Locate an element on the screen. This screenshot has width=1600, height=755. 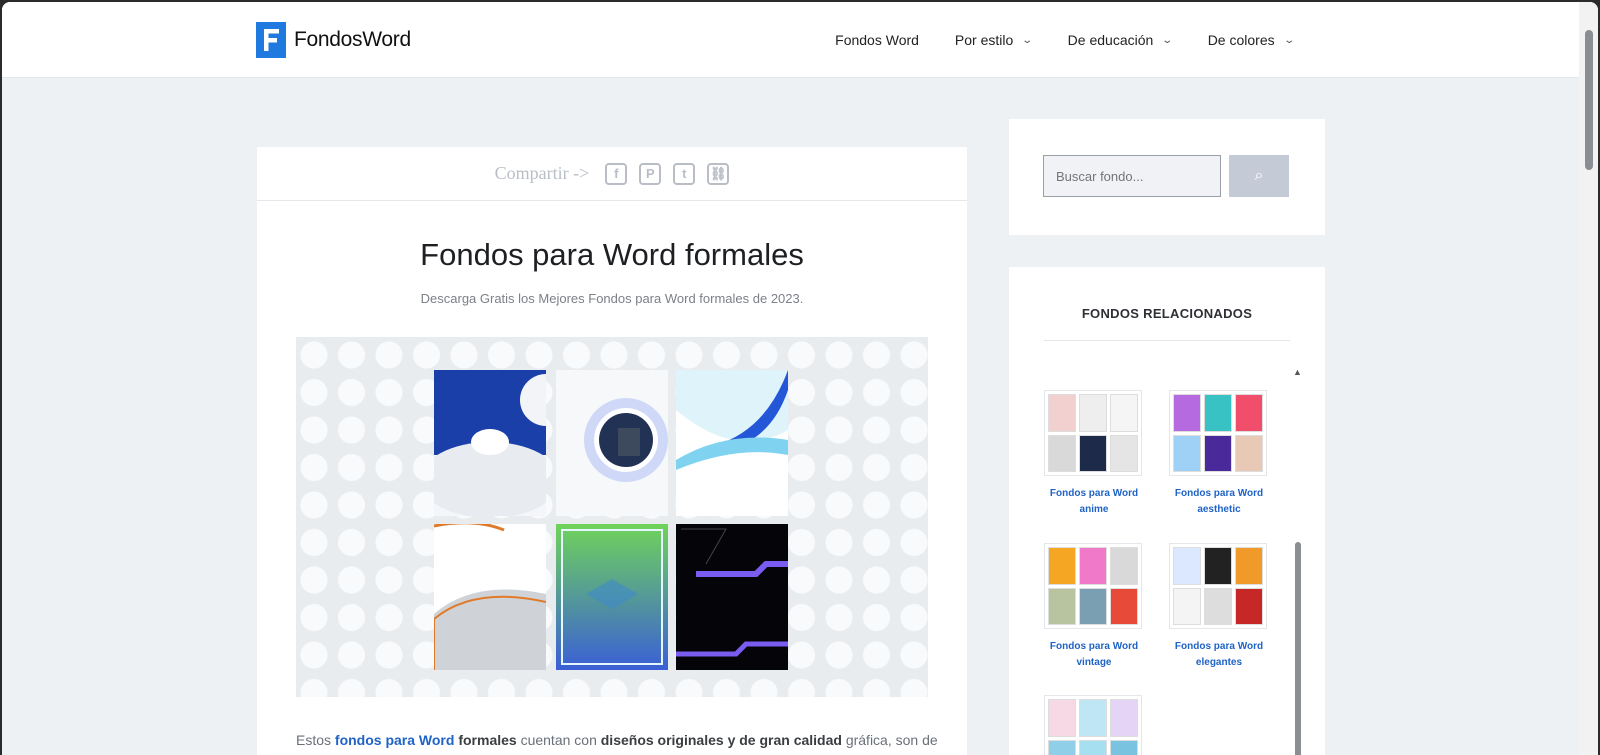
nav-label: Por estilo is located at coordinates (984, 40).